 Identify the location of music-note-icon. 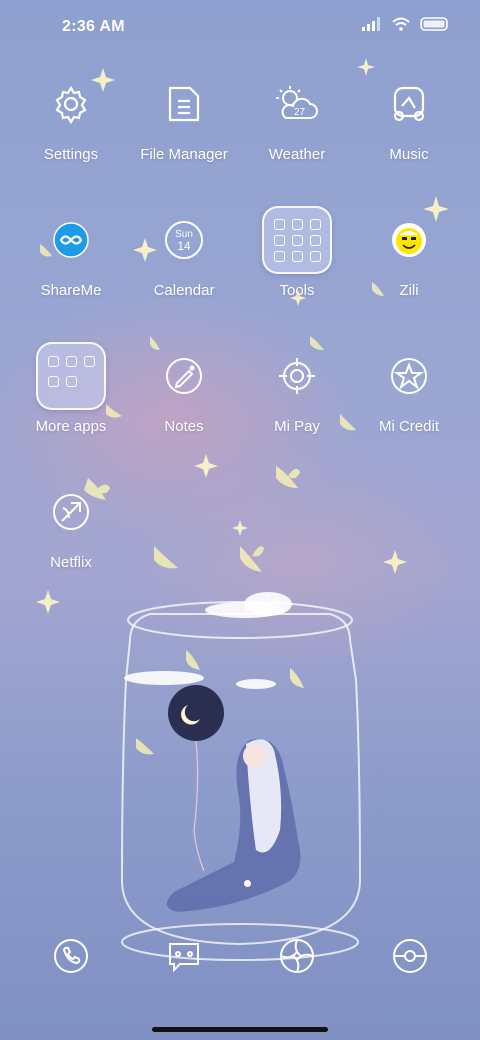
(409, 104).